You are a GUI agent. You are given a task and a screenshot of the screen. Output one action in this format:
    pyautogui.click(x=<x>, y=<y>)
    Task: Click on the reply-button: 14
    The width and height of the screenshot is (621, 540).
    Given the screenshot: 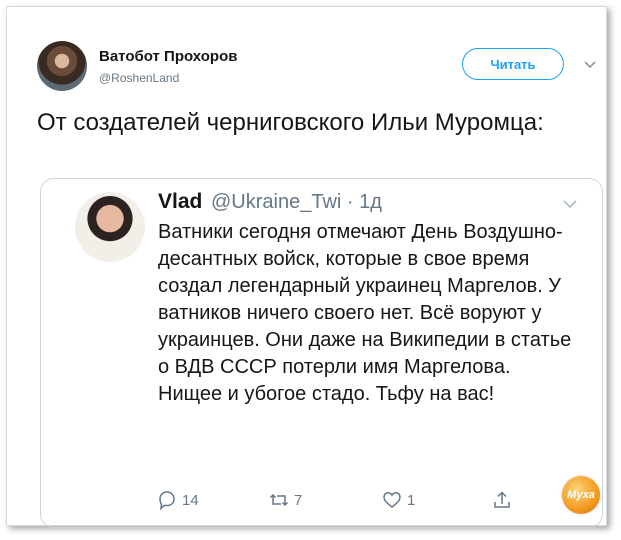 What is the action you would take?
    pyautogui.click(x=177, y=500)
    